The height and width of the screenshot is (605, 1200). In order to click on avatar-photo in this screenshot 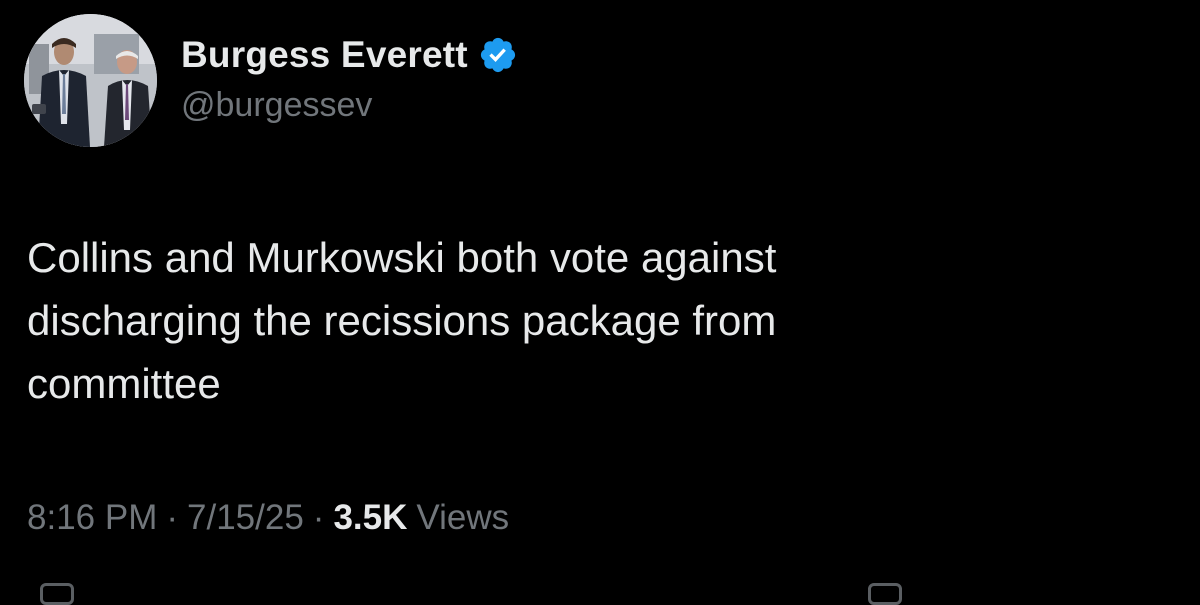, I will do `click(90, 80)`.